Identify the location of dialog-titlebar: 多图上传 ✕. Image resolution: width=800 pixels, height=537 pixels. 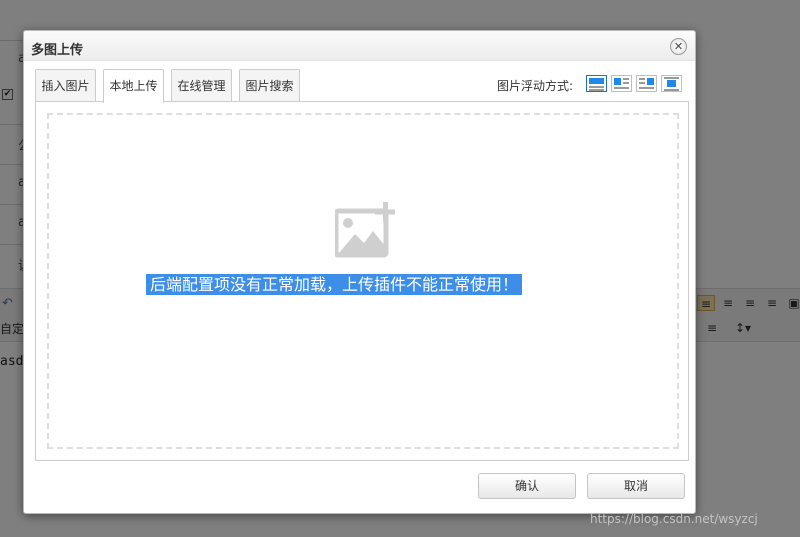
(359, 46).